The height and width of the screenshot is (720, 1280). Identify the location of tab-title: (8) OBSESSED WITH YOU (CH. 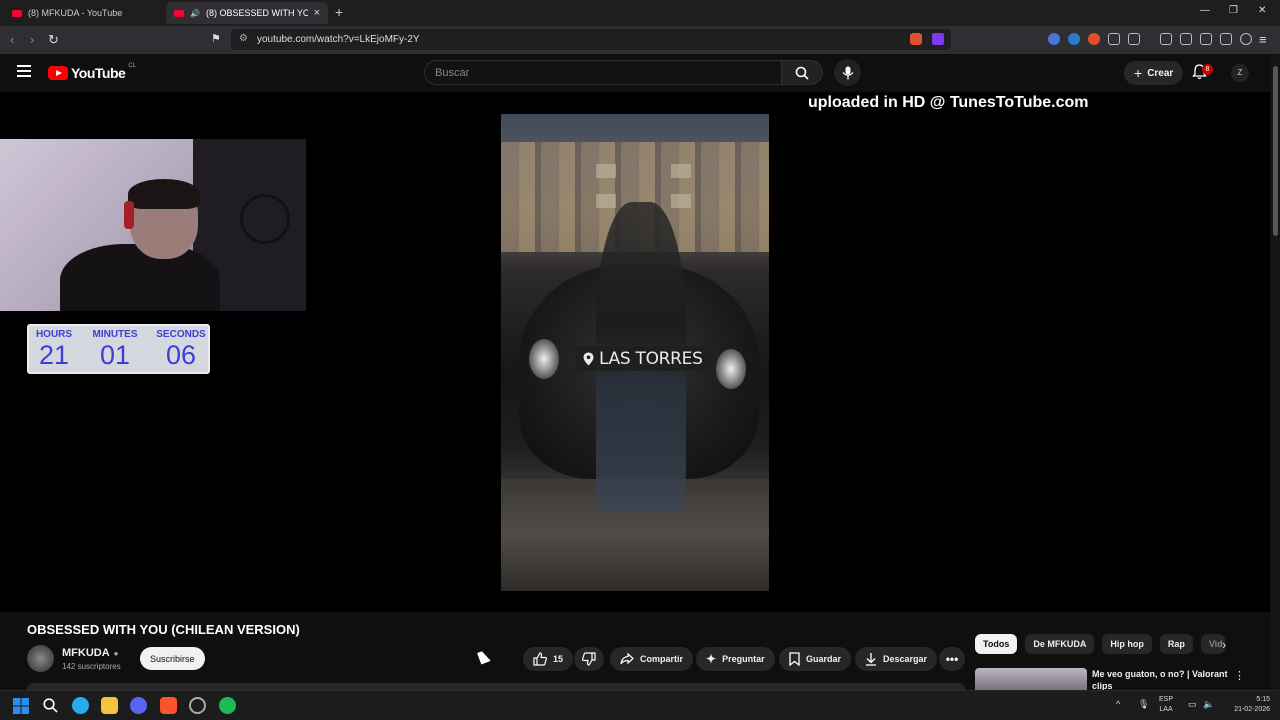
(256, 13).